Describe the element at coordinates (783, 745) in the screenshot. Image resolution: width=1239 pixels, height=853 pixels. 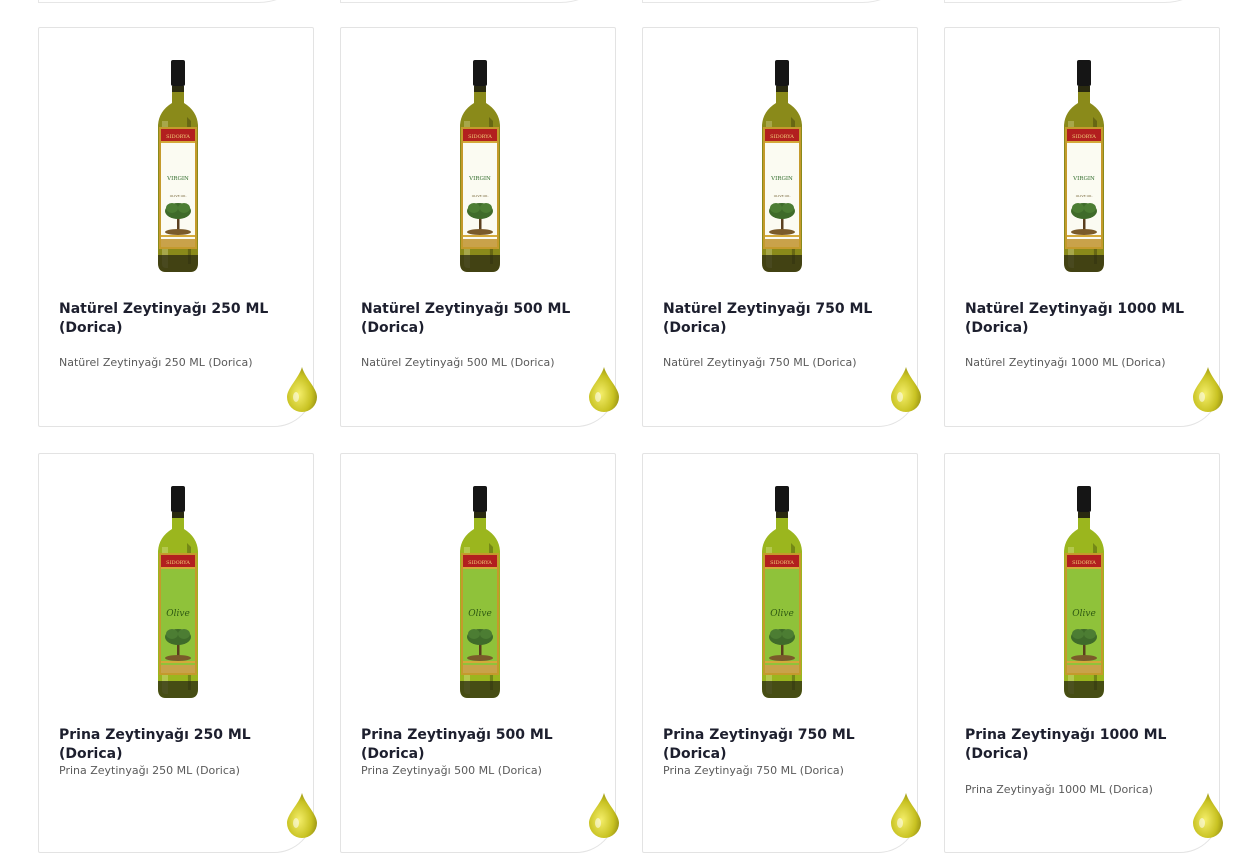
I see `product-title: Prina Zeytinyağı 750 ML (Dorica)` at that location.